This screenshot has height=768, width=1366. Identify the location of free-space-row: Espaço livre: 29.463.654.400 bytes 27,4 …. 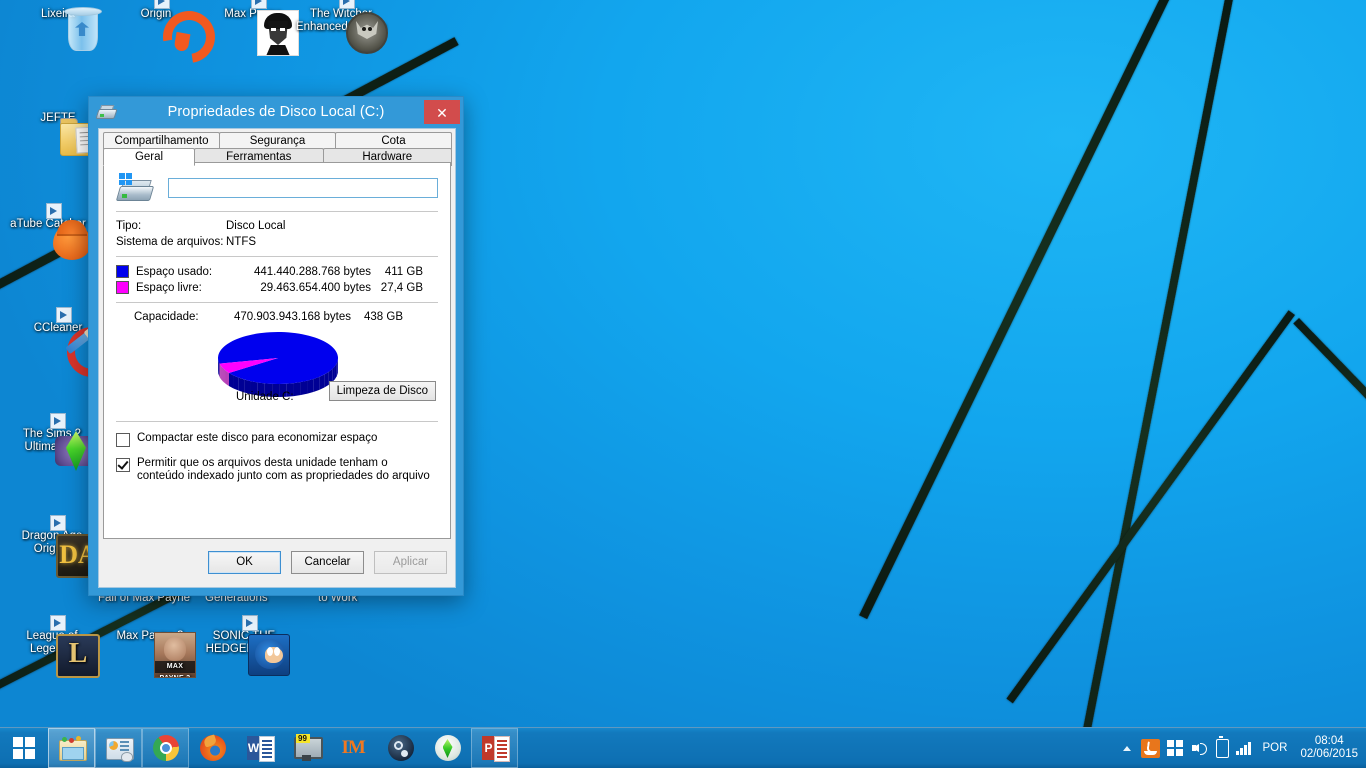
(277, 287).